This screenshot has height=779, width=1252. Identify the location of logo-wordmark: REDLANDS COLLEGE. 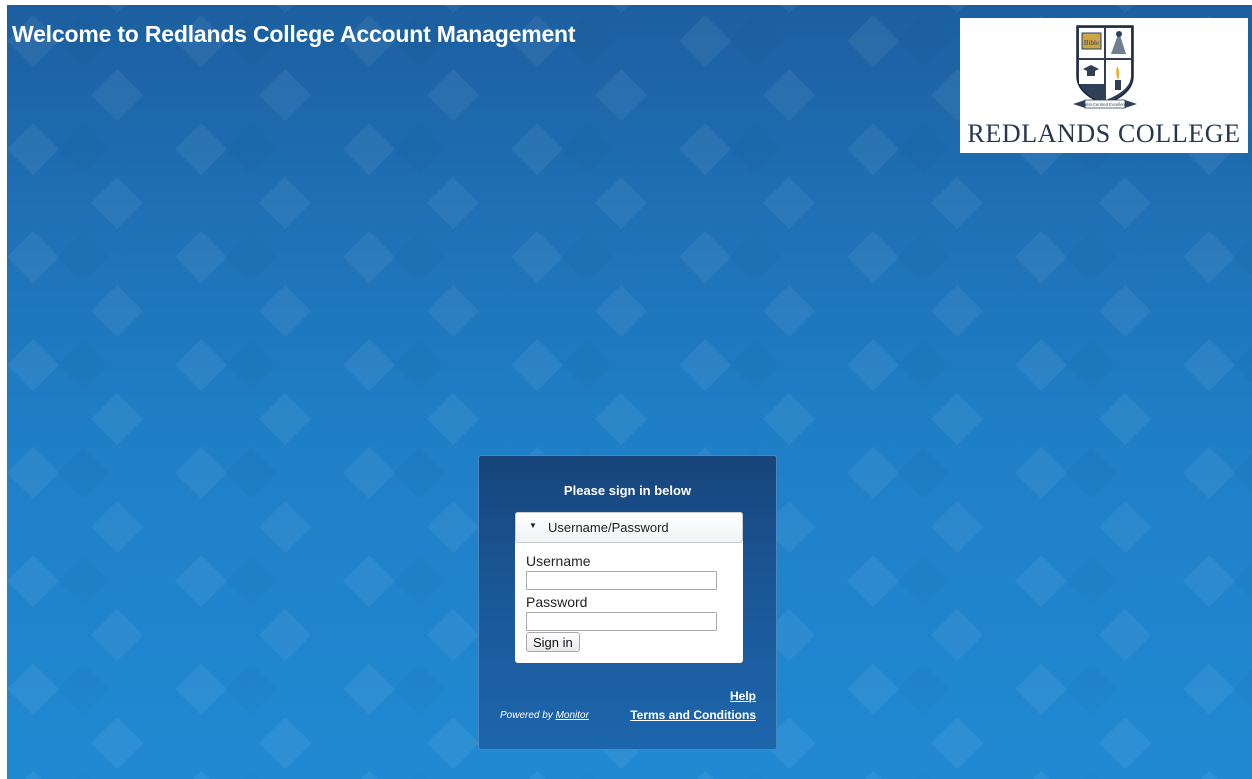
(1104, 133).